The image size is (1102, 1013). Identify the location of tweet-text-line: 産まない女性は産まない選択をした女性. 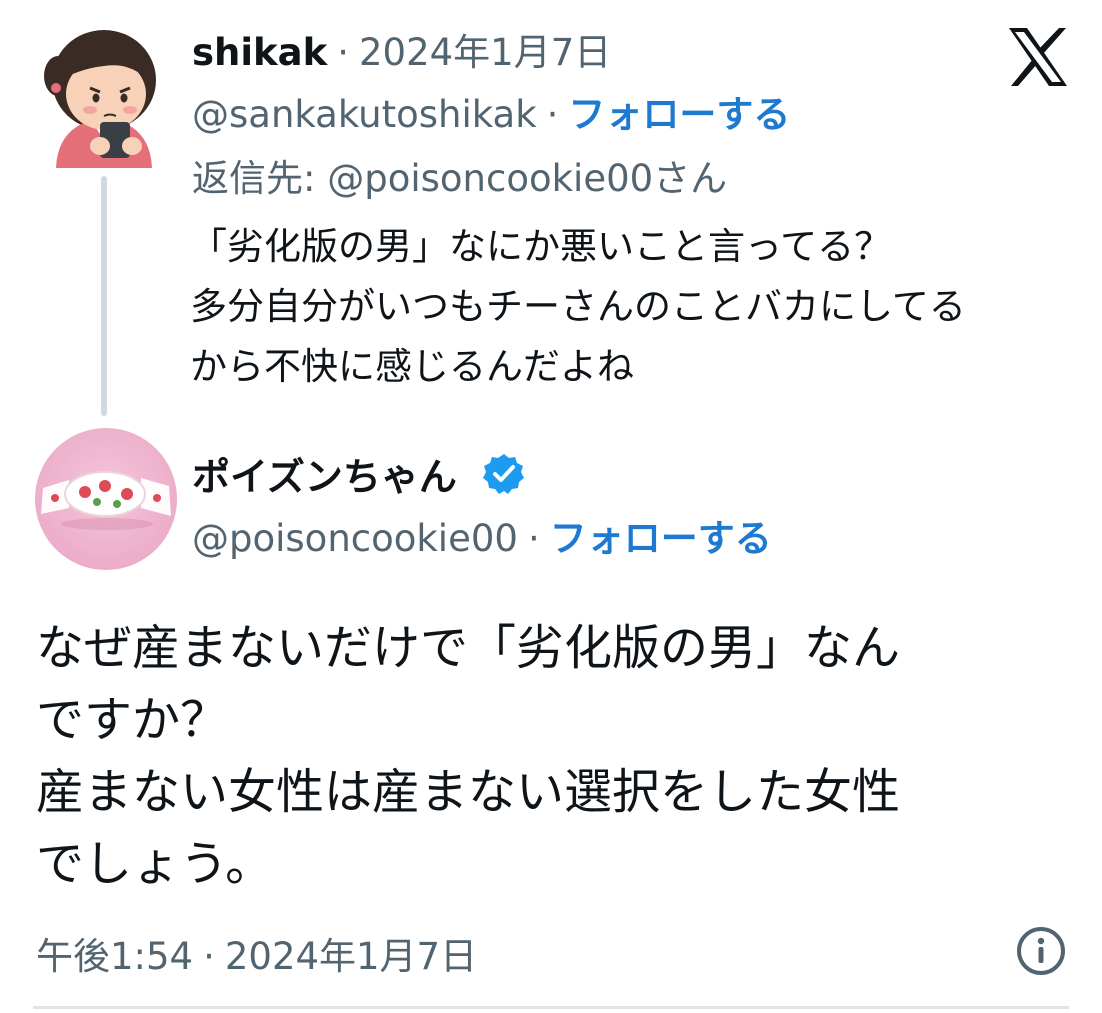
(468, 792).